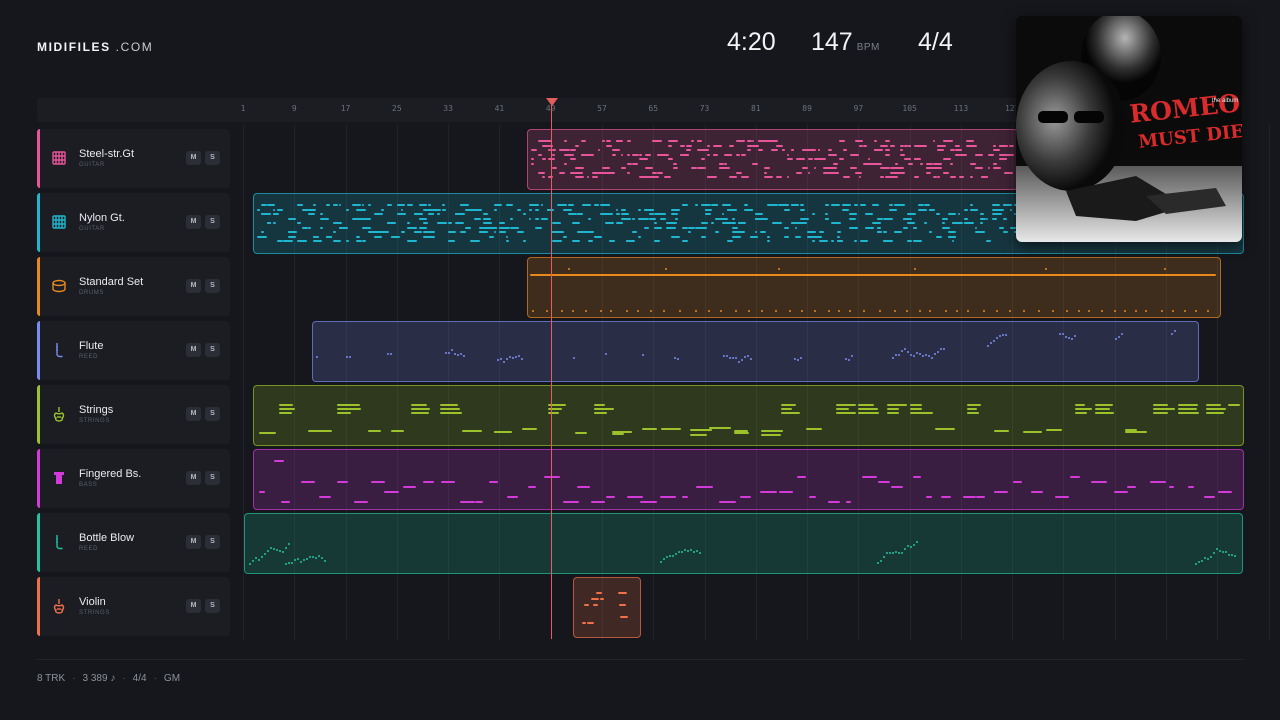 The height and width of the screenshot is (720, 1280). What do you see at coordinates (133, 350) in the screenshot?
I see `track-header: Flute REED M S` at bounding box center [133, 350].